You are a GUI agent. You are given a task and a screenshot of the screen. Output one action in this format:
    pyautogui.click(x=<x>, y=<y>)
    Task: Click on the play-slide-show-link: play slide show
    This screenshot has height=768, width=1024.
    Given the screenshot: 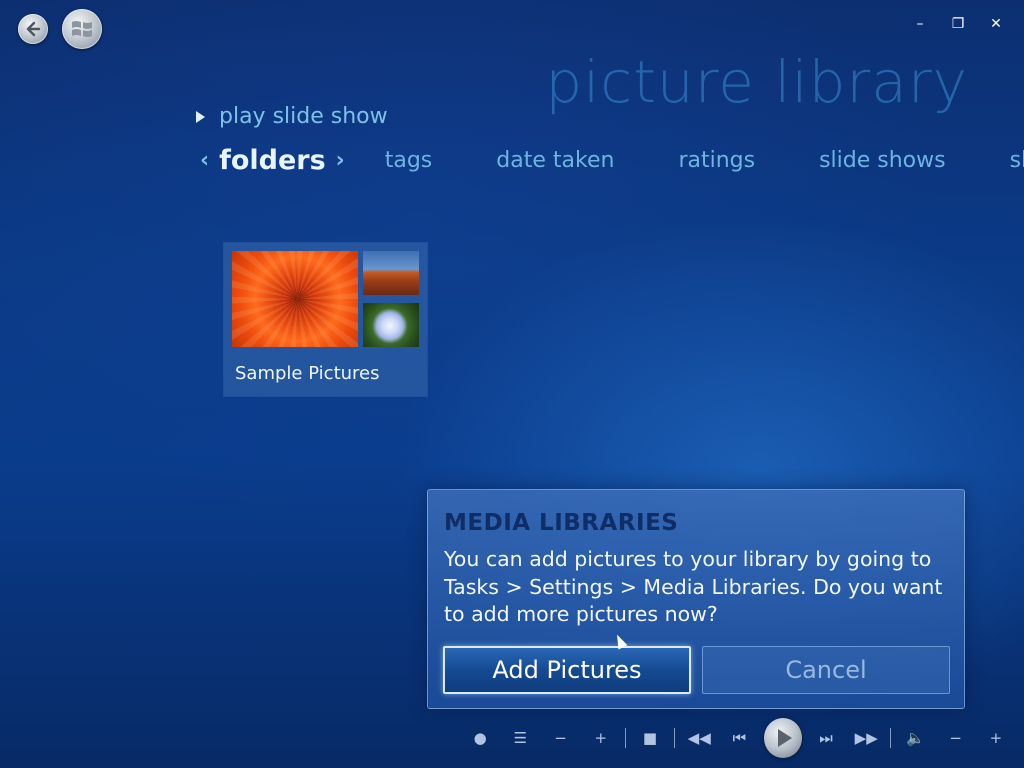 What is the action you would take?
    pyautogui.click(x=292, y=116)
    